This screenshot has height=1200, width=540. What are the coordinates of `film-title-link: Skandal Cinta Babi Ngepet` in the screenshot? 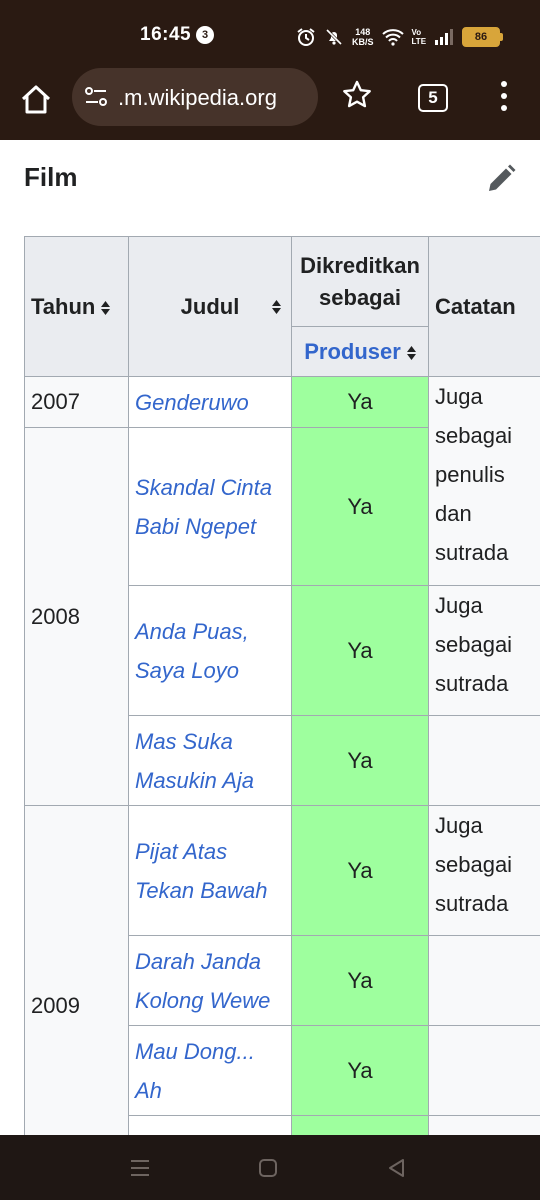 It's located at (210, 506).